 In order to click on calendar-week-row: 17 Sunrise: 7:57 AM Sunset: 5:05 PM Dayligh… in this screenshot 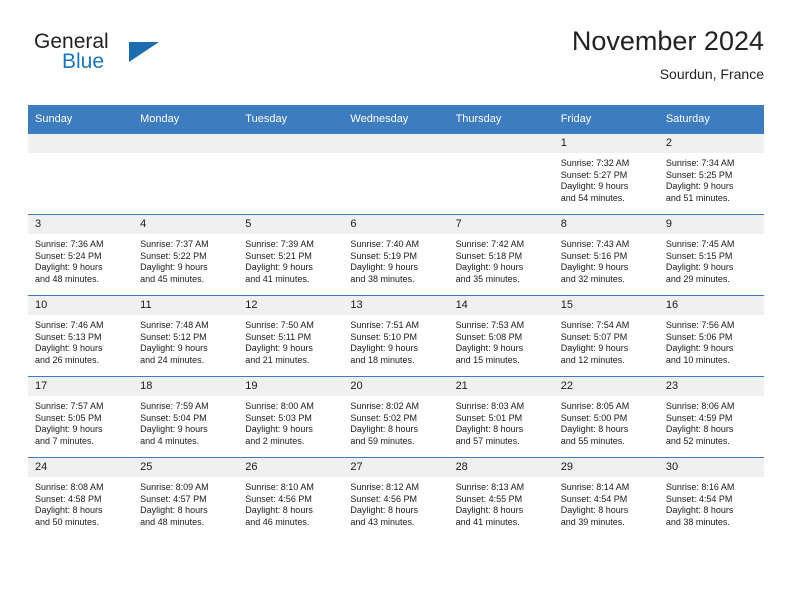, I will do `click(396, 417)`.